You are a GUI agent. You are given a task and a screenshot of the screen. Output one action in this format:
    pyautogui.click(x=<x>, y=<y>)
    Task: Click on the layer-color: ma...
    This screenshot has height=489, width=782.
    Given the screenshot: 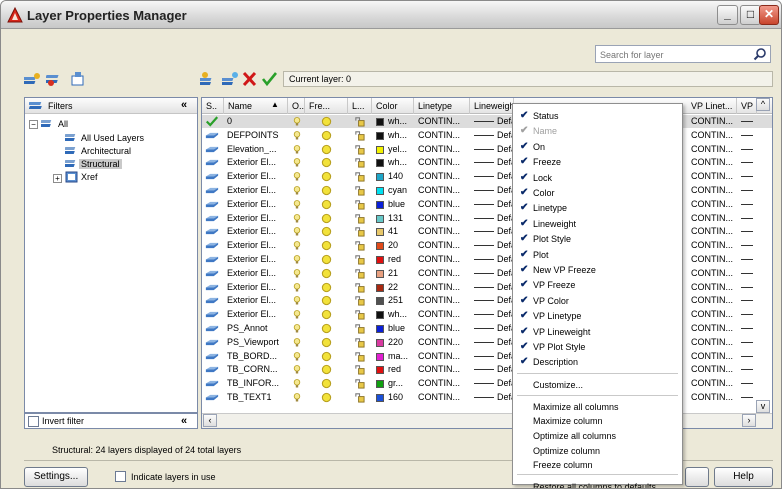 What is the action you would take?
    pyautogui.click(x=398, y=356)
    